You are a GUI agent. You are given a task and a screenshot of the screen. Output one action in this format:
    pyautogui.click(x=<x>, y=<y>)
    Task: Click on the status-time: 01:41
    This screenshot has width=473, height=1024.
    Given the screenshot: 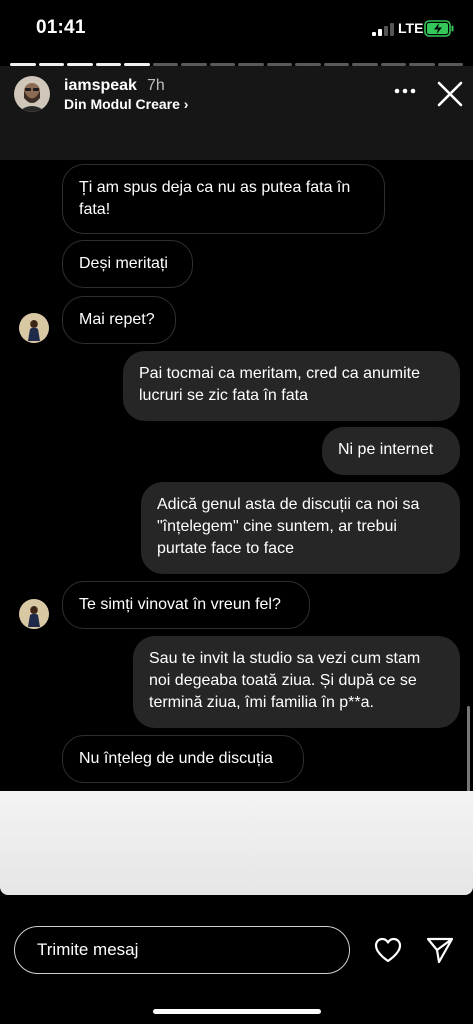 What is the action you would take?
    pyautogui.click(x=61, y=27)
    